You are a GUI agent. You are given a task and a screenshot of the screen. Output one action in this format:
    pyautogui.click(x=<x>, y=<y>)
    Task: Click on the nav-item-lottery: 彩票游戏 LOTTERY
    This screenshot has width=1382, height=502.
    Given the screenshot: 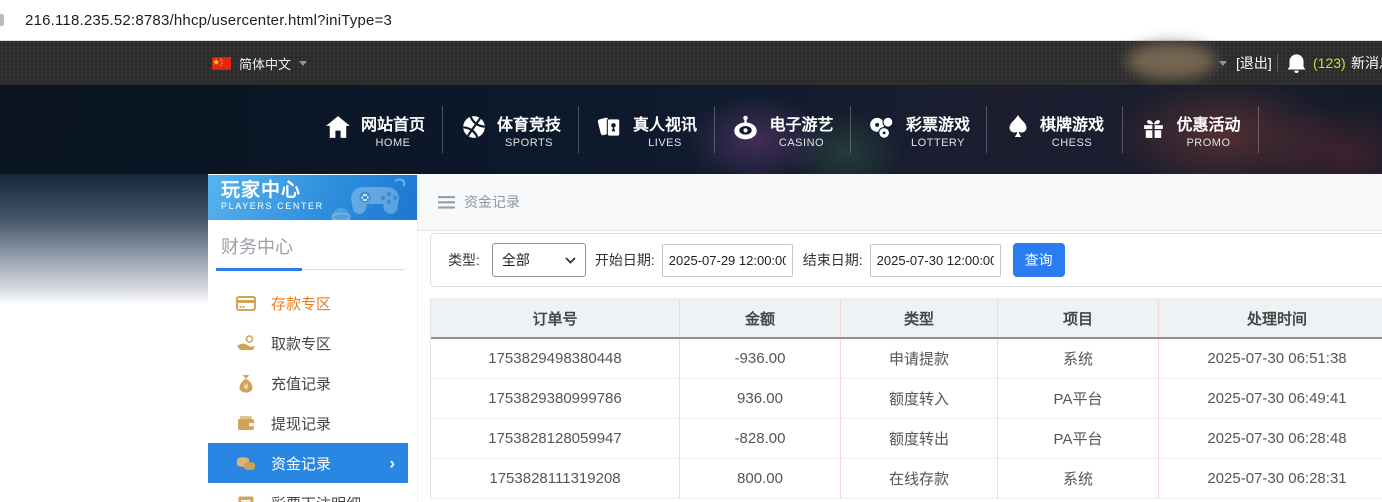 What is the action you would take?
    pyautogui.click(x=919, y=129)
    